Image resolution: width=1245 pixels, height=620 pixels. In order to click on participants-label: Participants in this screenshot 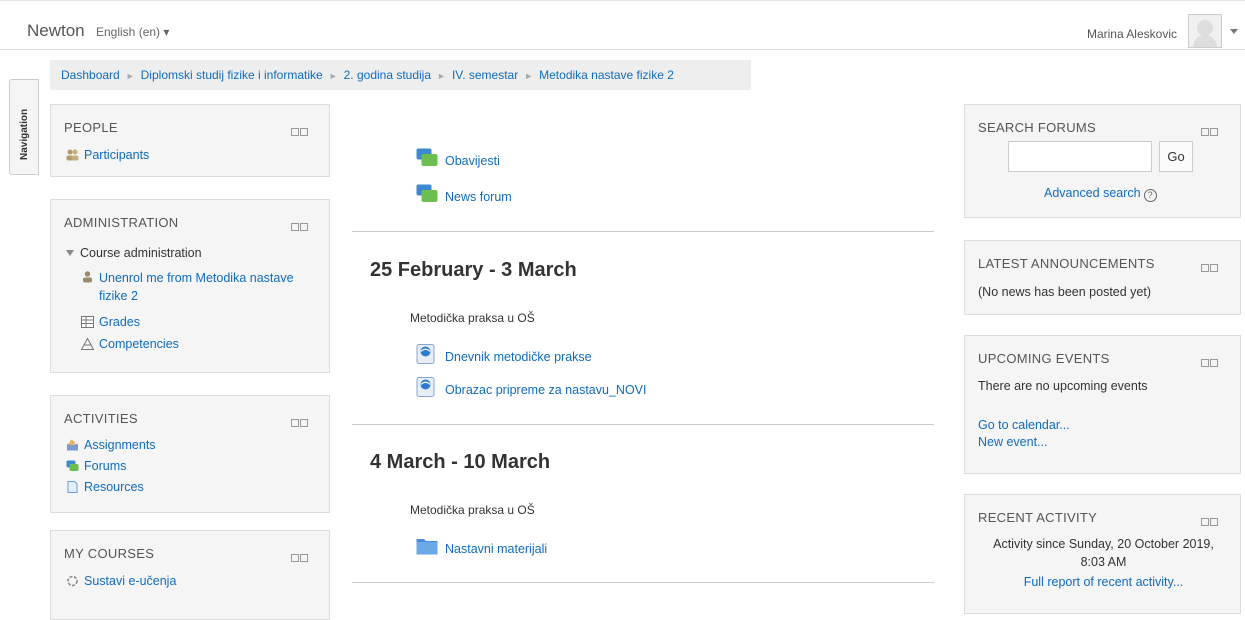, I will do `click(117, 155)`.